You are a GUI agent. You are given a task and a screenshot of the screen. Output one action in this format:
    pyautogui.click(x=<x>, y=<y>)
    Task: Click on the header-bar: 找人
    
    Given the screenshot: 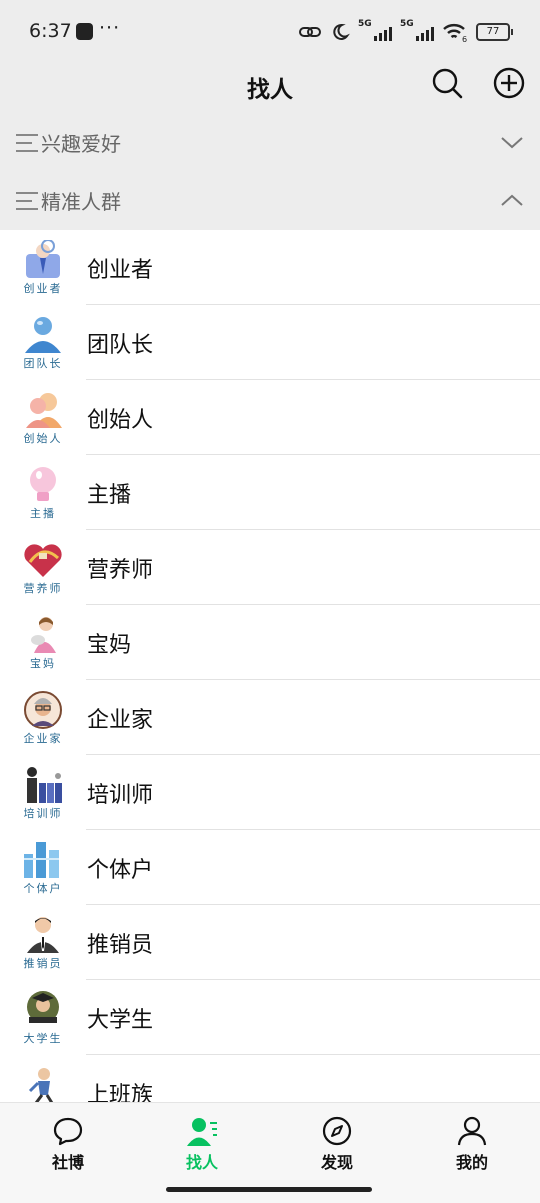 What is the action you would take?
    pyautogui.click(x=270, y=88)
    